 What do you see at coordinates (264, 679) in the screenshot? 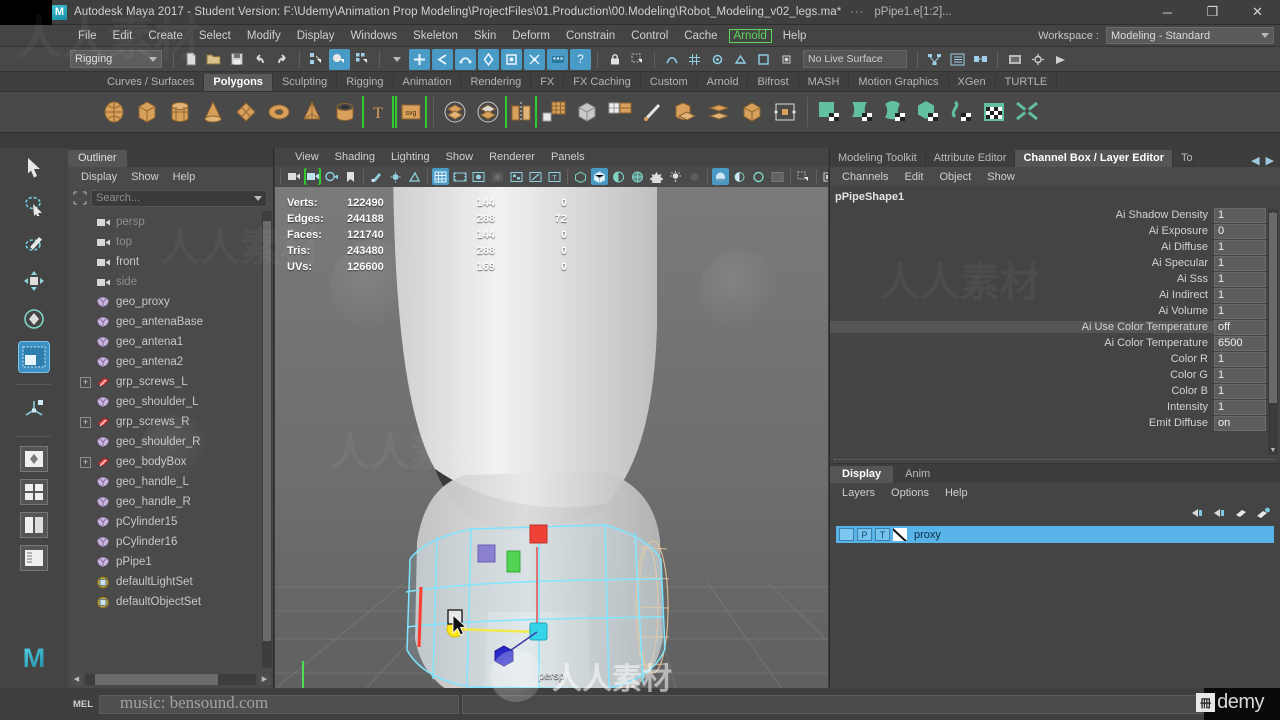
I see `scroll-right-button: ▶` at bounding box center [264, 679].